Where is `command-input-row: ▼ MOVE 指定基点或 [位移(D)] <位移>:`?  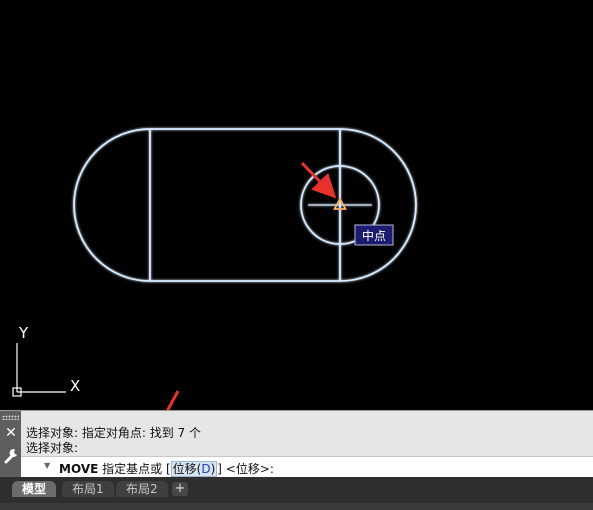 command-input-row: ▼ MOVE 指定基点或 [位移(D)] <位移>: is located at coordinates (307, 467).